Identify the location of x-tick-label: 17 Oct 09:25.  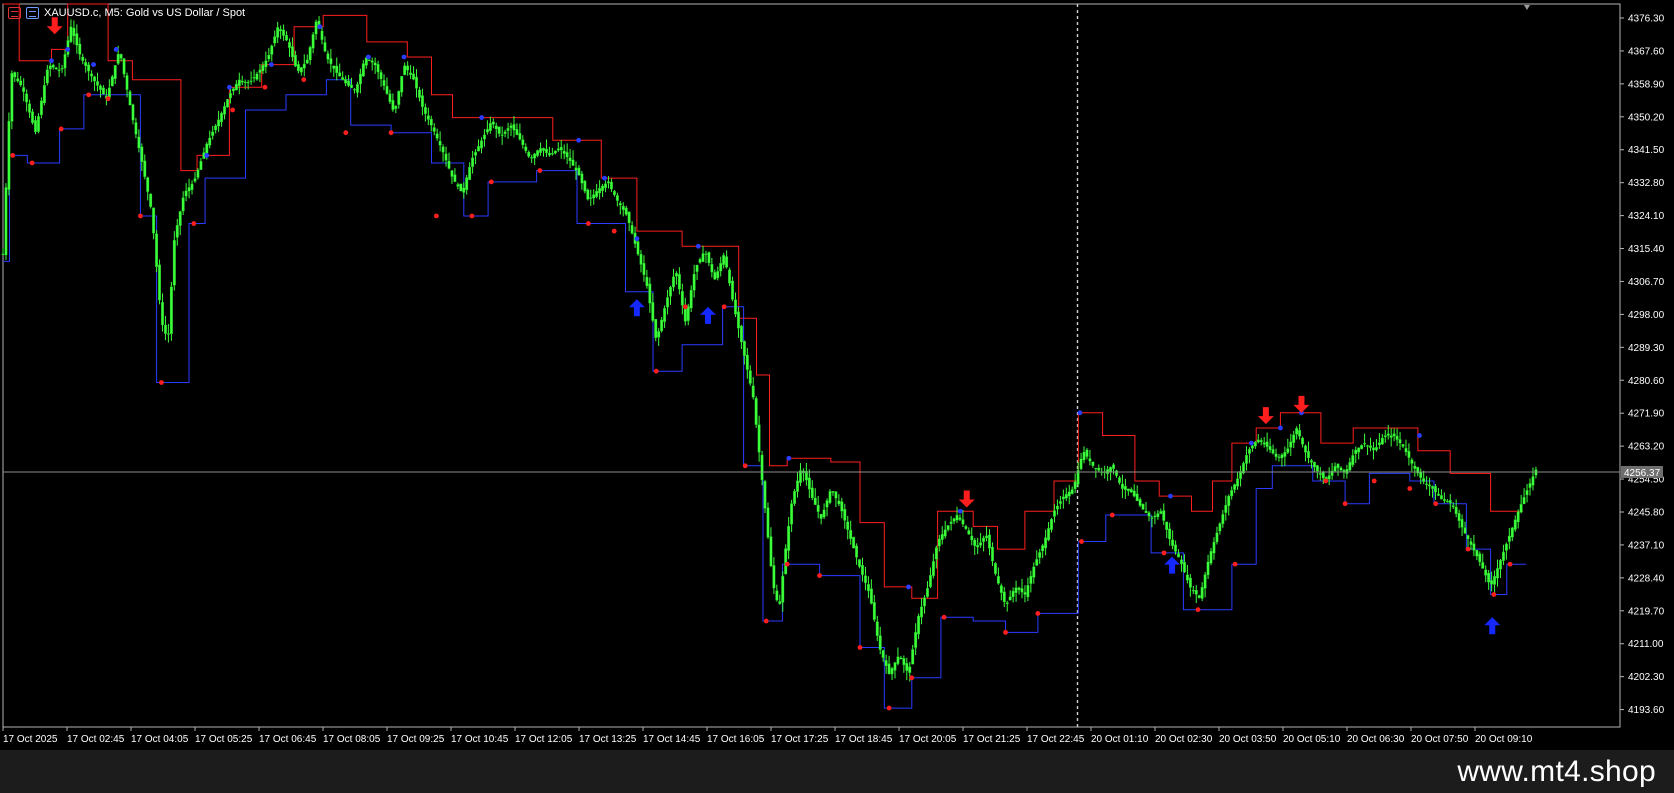
(416, 739).